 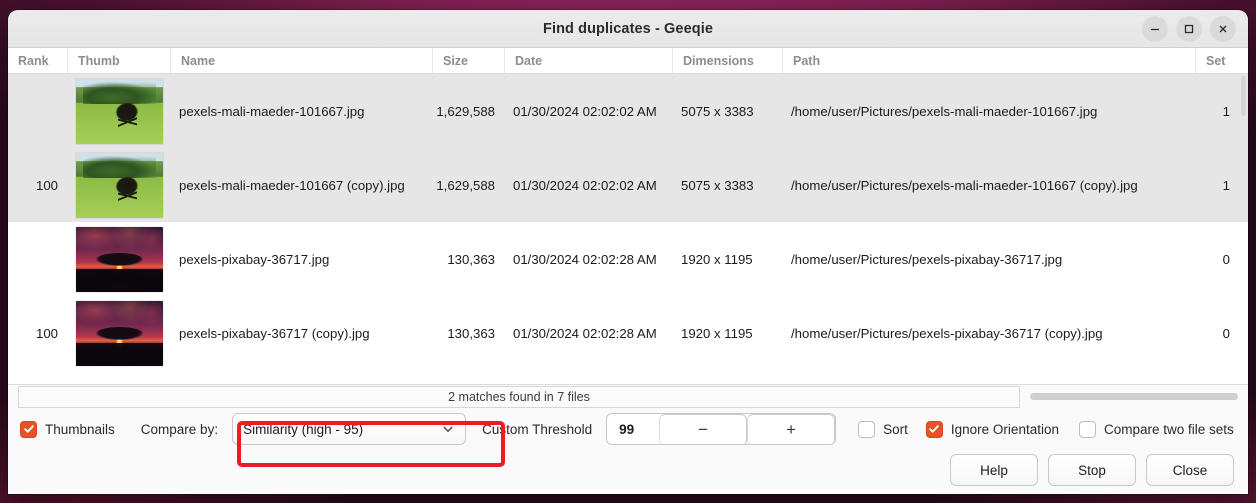 I want to click on chevron-down-icon, so click(x=448, y=429).